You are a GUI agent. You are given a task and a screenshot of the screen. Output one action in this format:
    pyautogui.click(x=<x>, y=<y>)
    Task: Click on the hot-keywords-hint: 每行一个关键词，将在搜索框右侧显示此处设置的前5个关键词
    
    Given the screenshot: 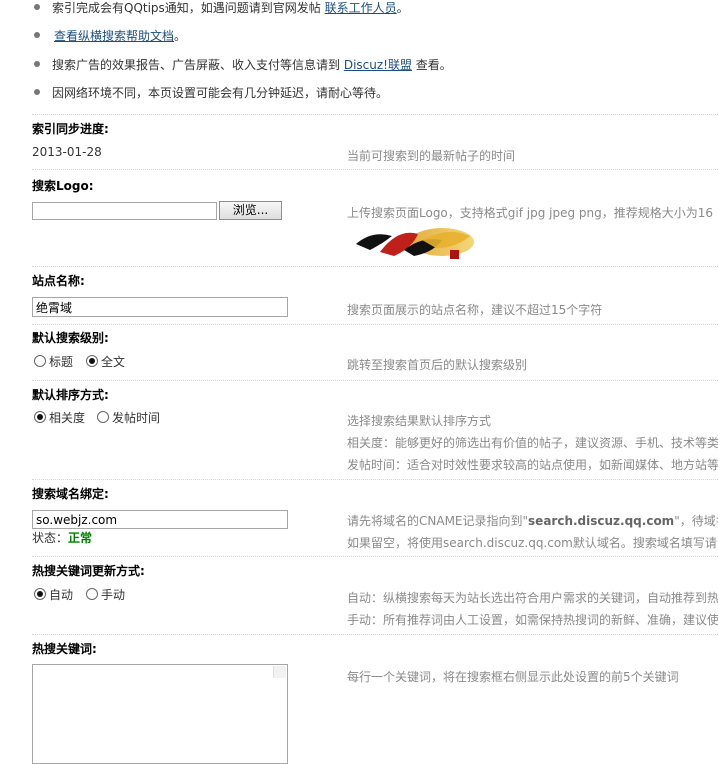 What is the action you would take?
    pyautogui.click(x=513, y=677)
    